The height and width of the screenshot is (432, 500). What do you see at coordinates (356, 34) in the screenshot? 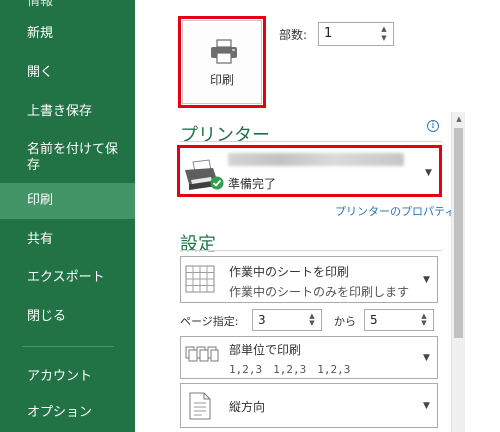
I see `copies-input: 1 ▲ ▼` at bounding box center [356, 34].